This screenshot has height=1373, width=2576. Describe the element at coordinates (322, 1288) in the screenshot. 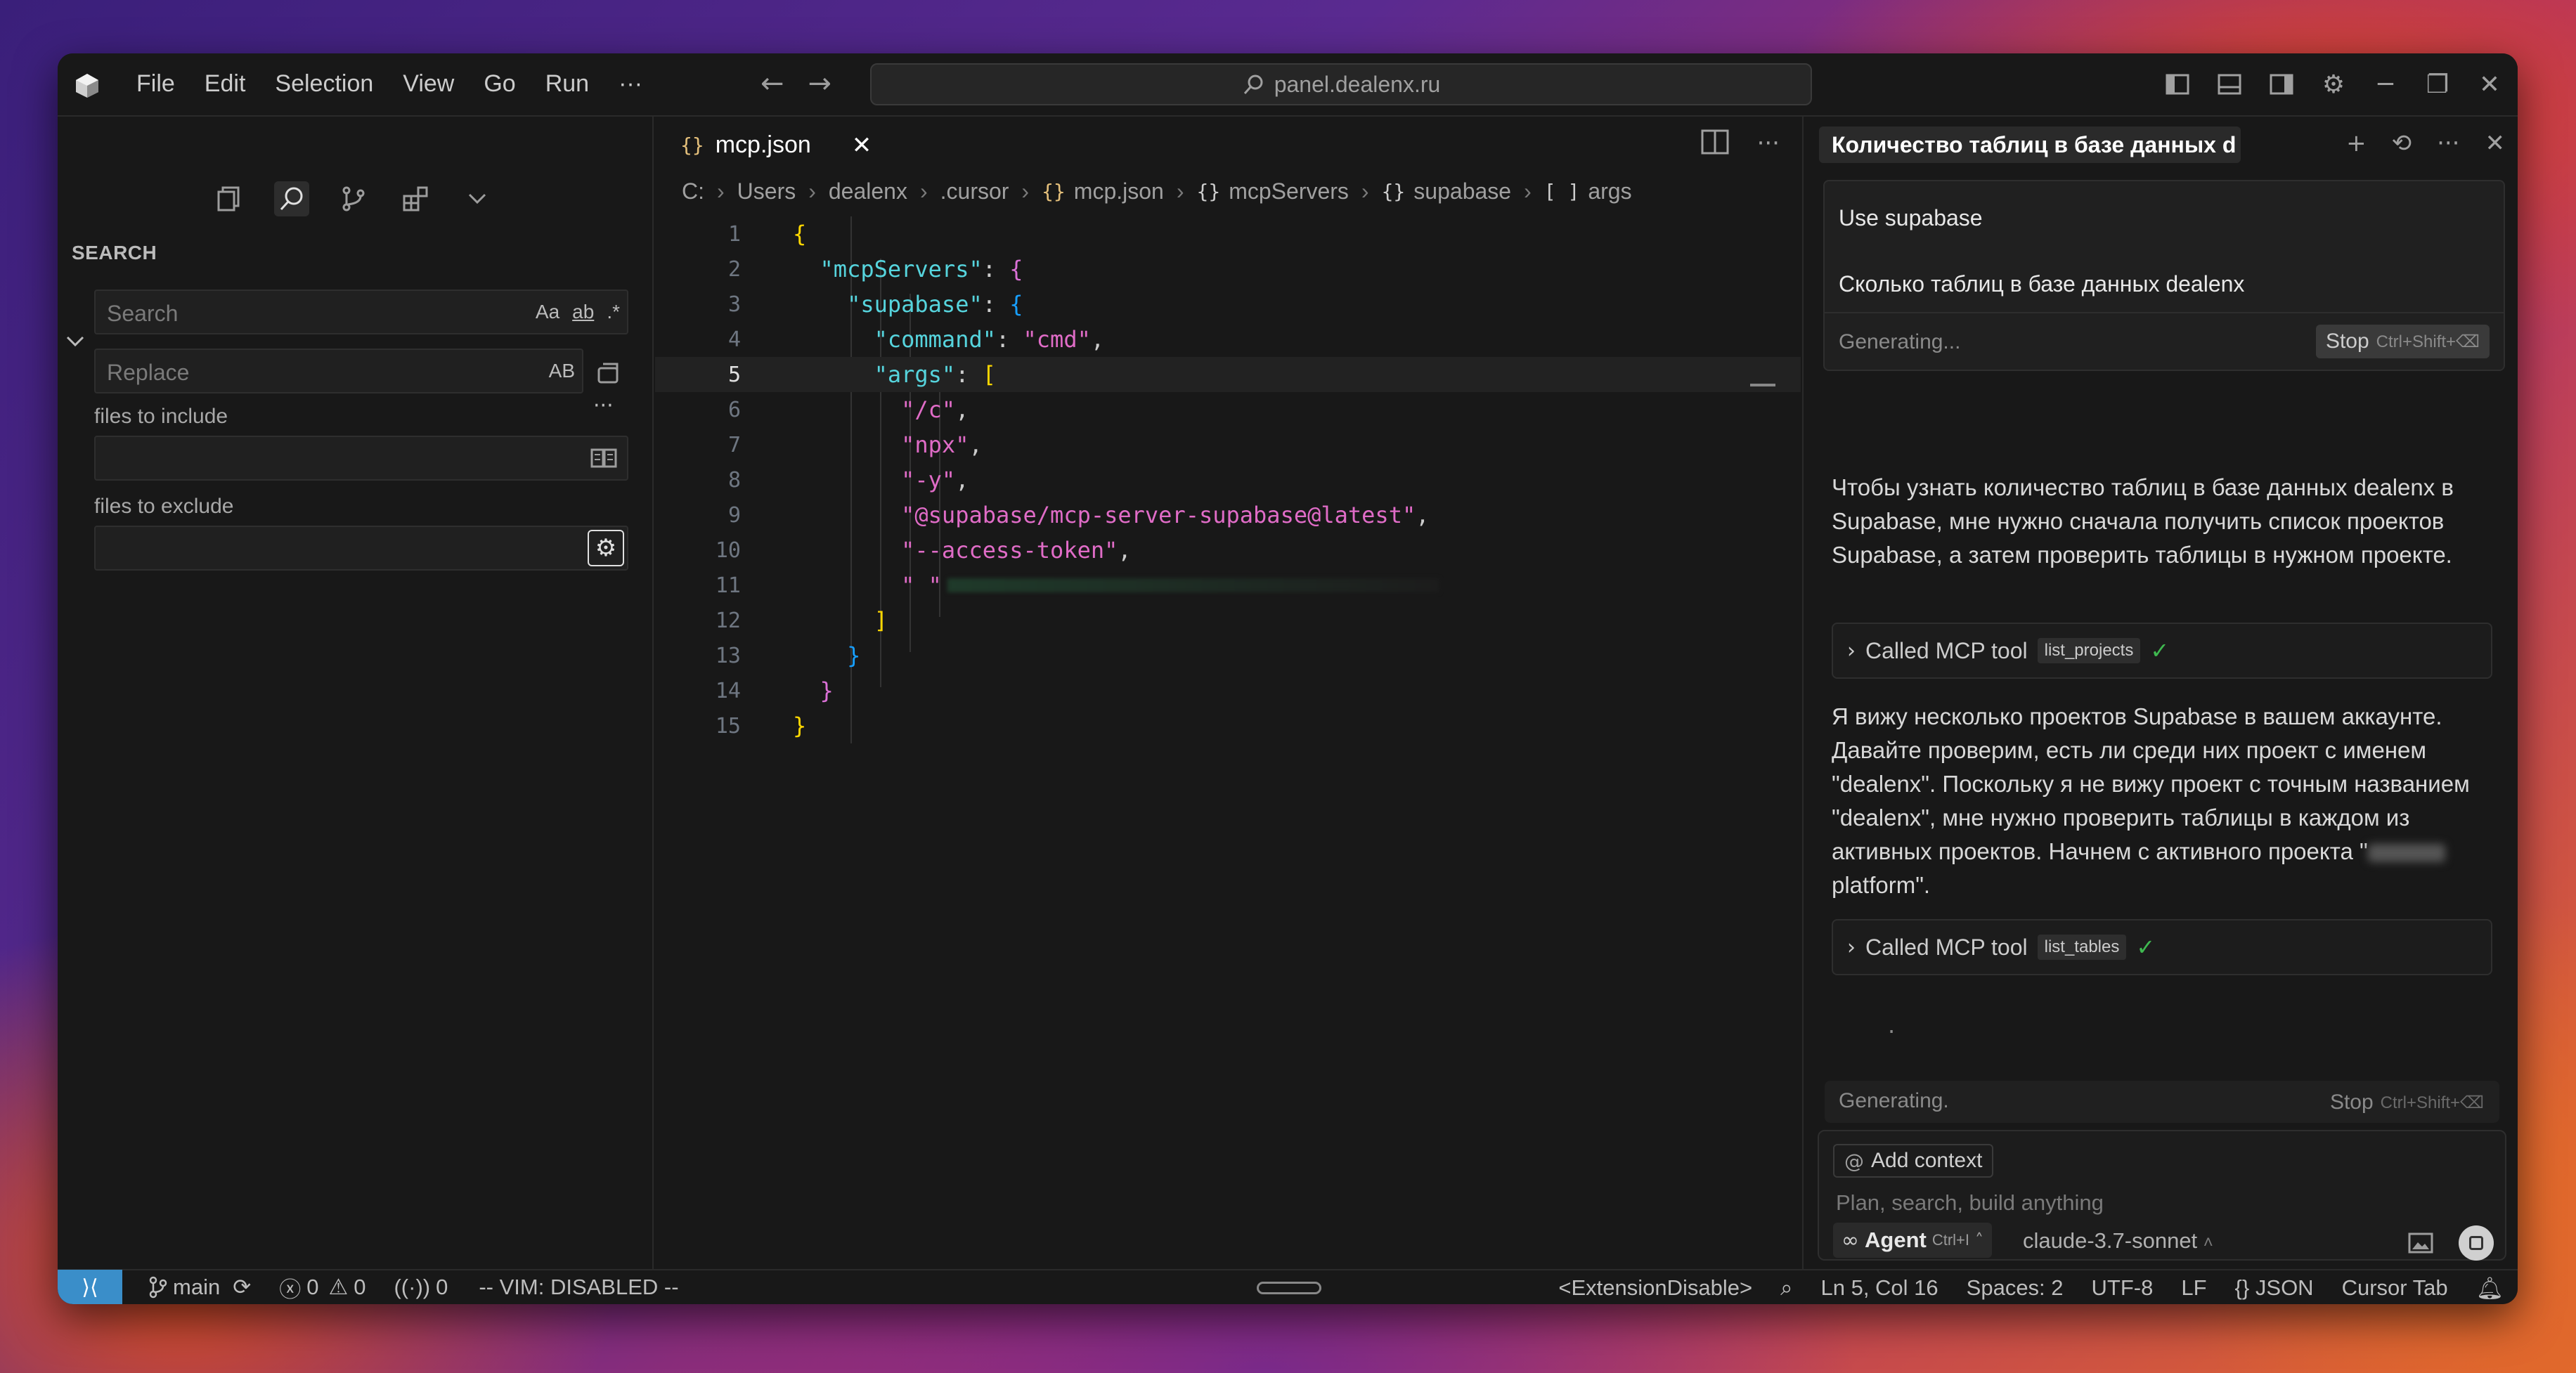

I see `problems-indicator: ⓧ 0 ⚠ 0` at that location.